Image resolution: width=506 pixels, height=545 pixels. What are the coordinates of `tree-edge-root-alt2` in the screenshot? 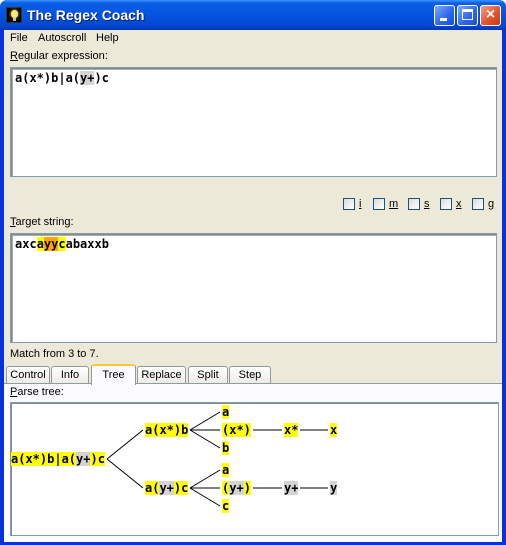 It's located at (125, 473).